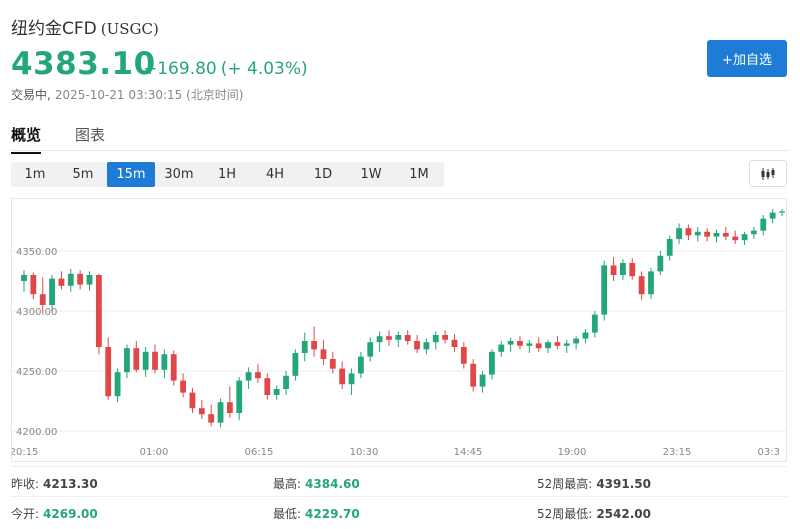 The width and height of the screenshot is (800, 529). Describe the element at coordinates (36, 432) in the screenshot. I see `y-tick-label: 4200.00` at that location.